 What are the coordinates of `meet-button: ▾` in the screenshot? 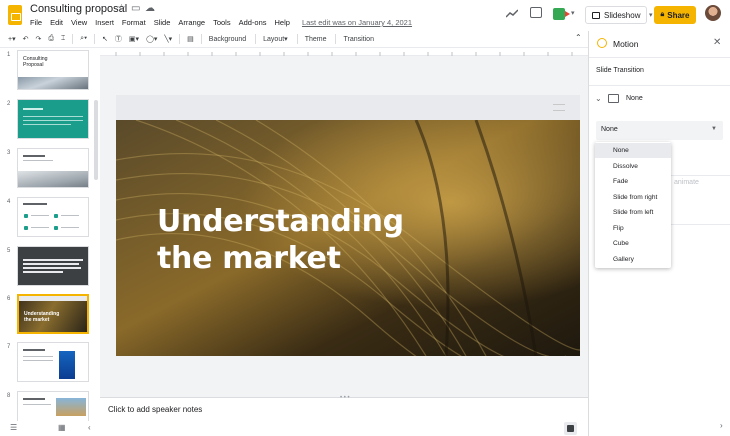 It's located at (564, 14).